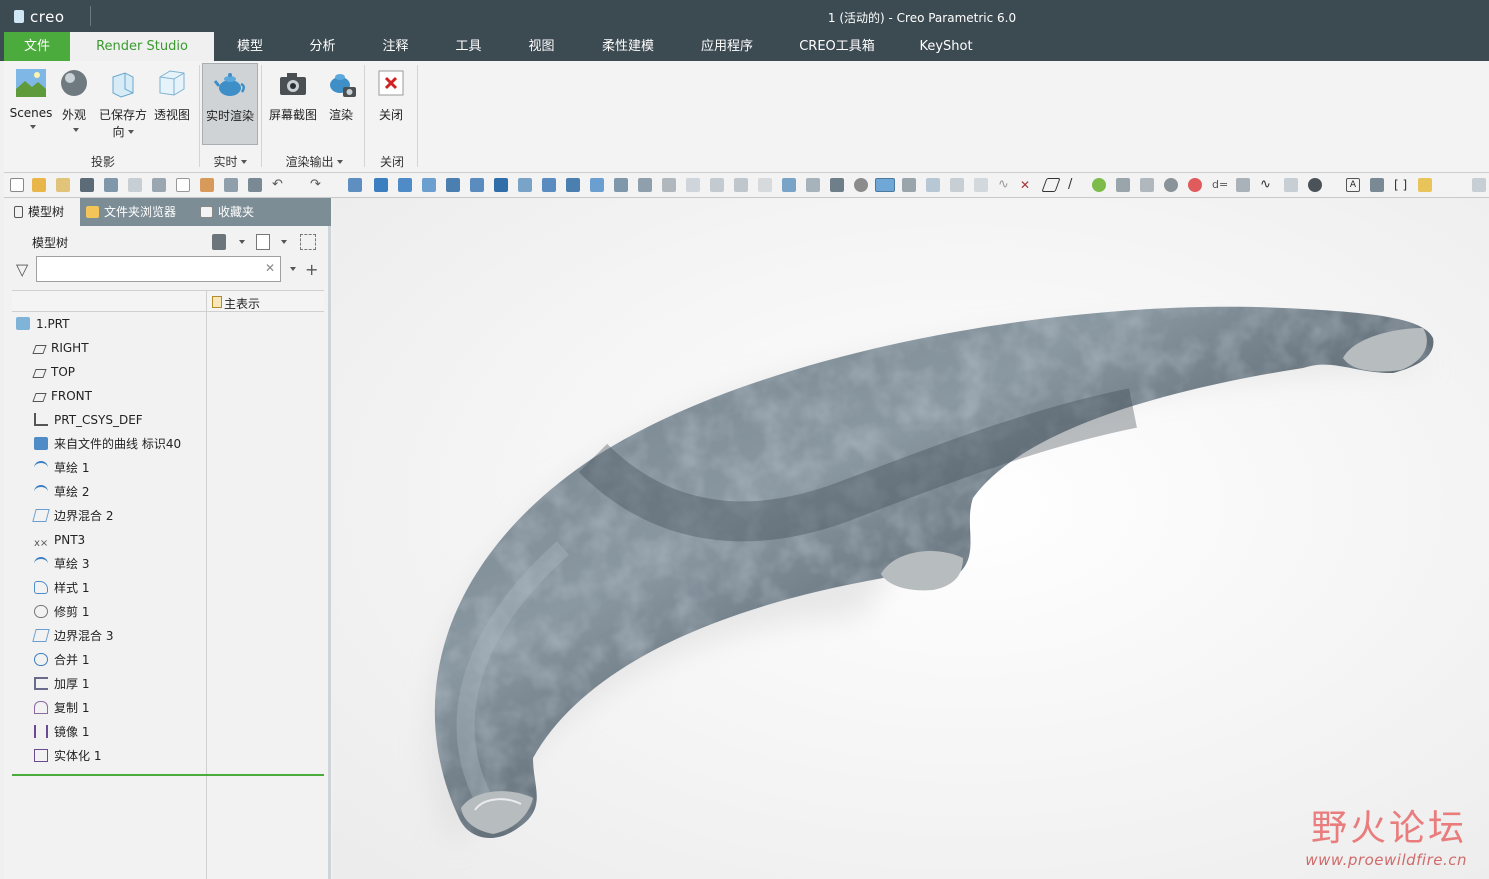 This screenshot has height=879, width=1489. I want to click on sweep-icon, so click(525, 185).